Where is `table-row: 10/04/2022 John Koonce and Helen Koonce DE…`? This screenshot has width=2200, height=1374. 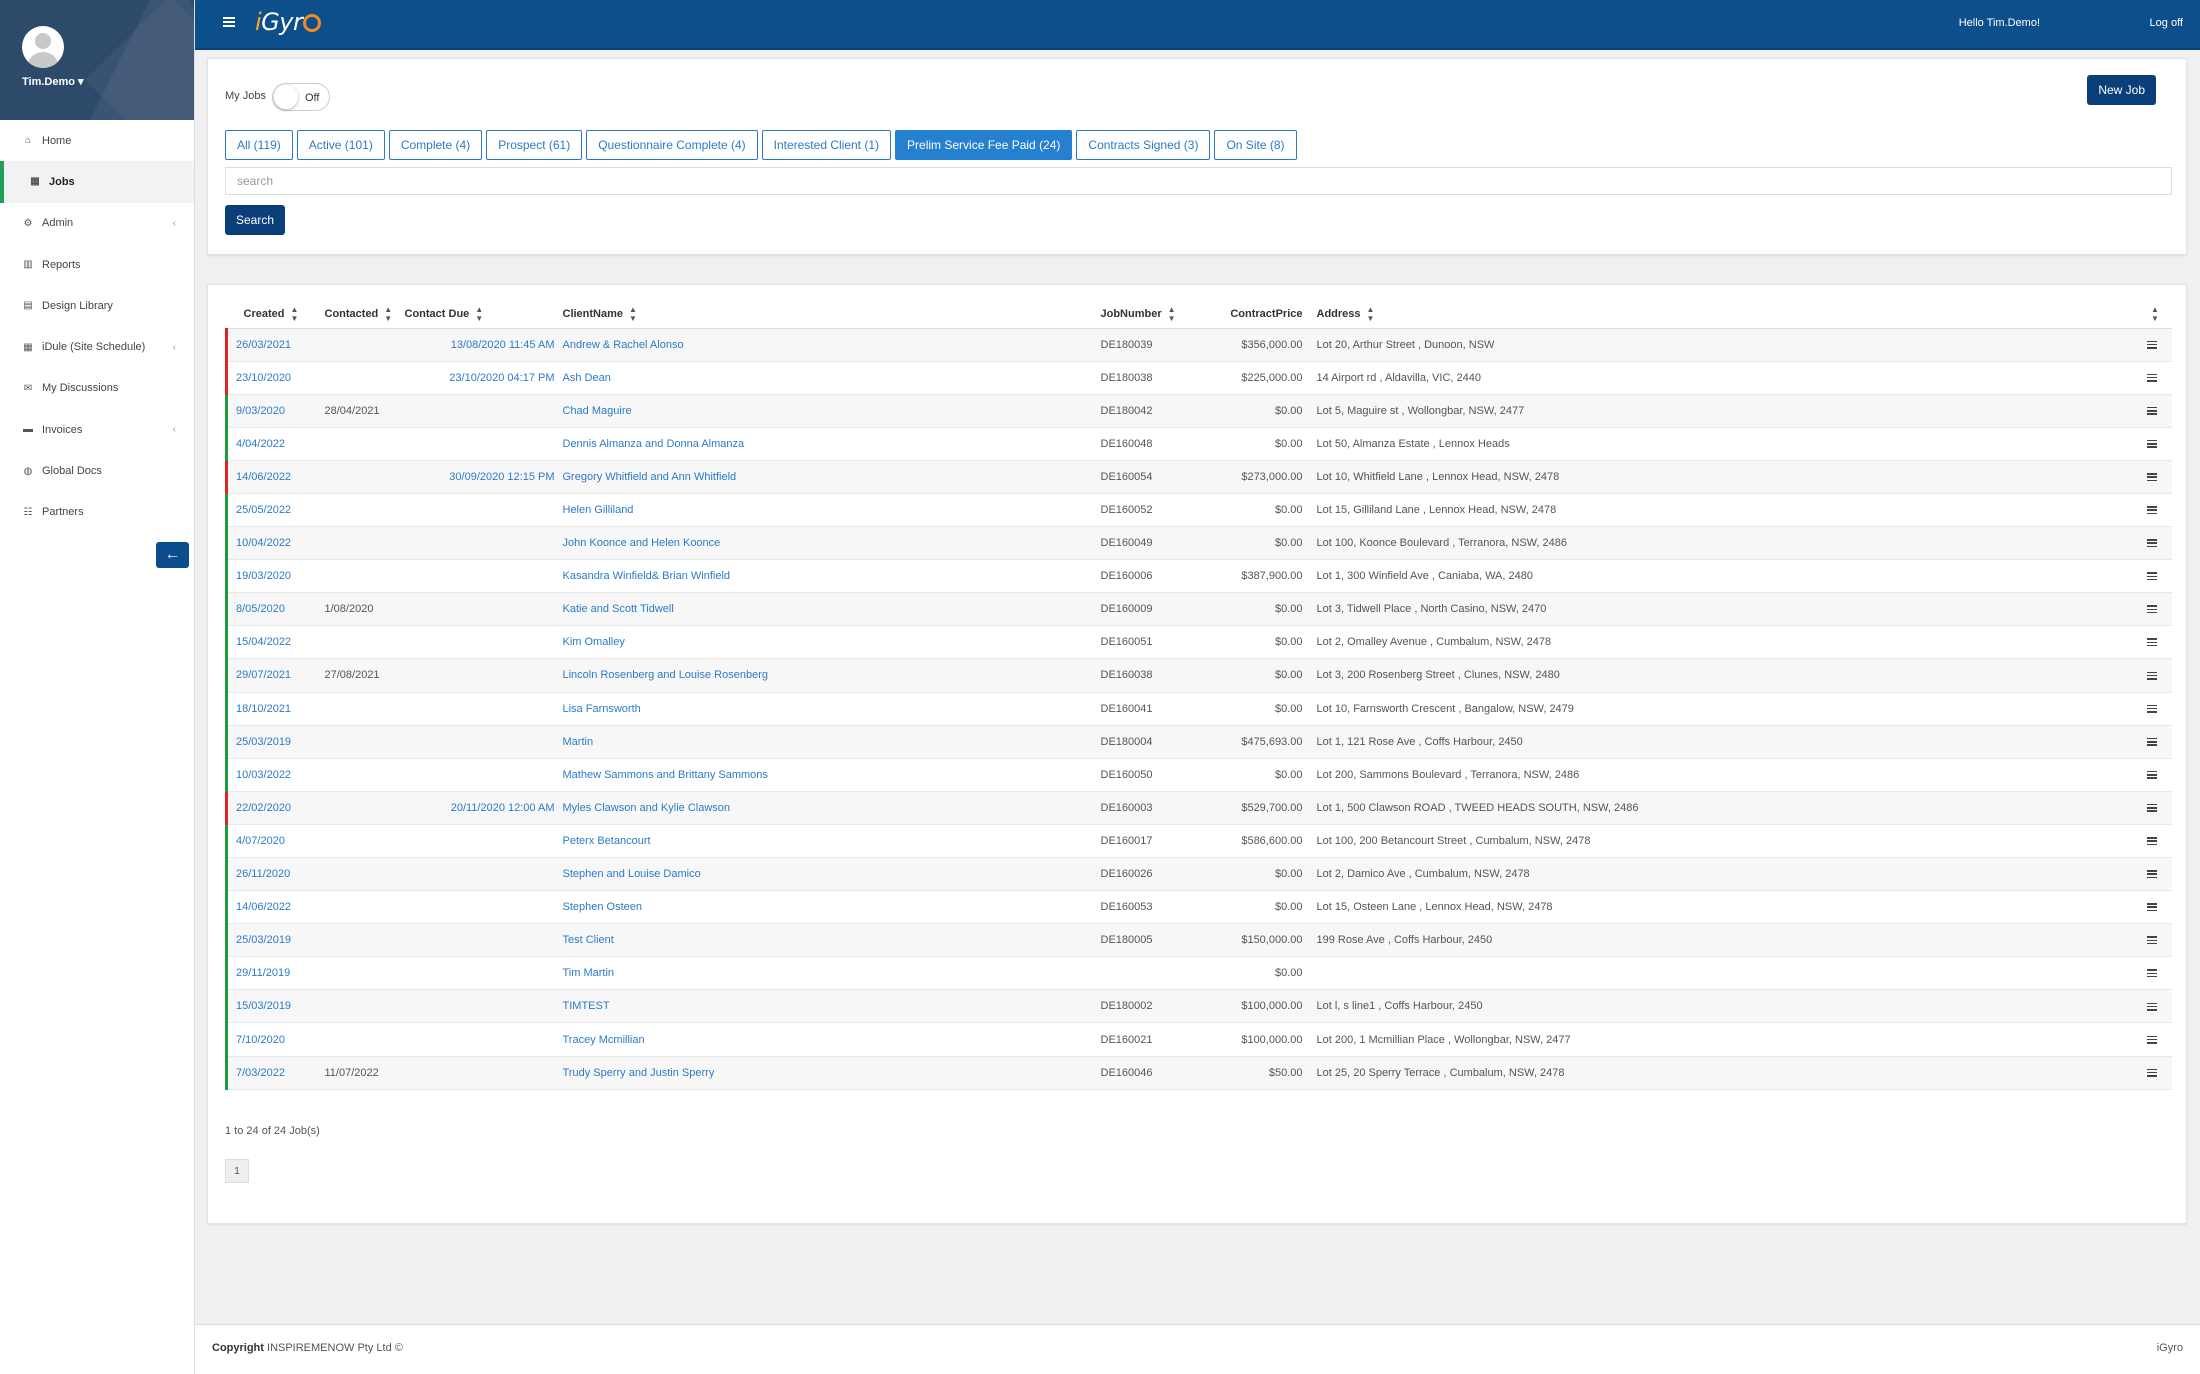
table-row: 10/04/2022 John Koonce and Helen Koonce DE… is located at coordinates (1198, 543).